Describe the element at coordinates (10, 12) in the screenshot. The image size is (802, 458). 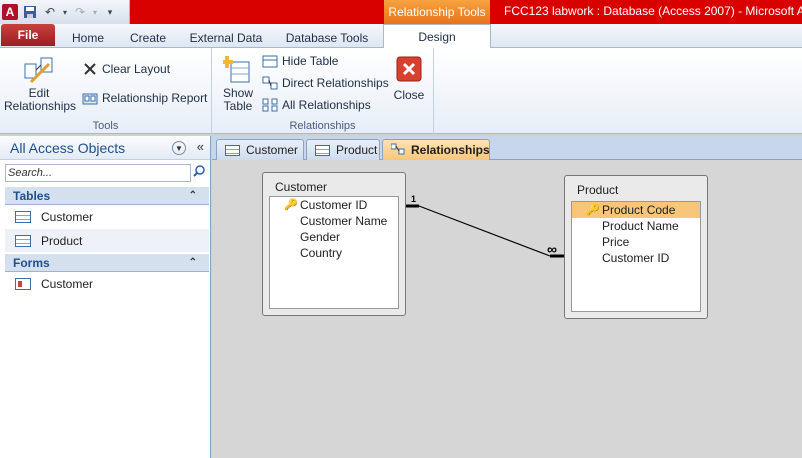
I see `access-logo-icon: A` at that location.